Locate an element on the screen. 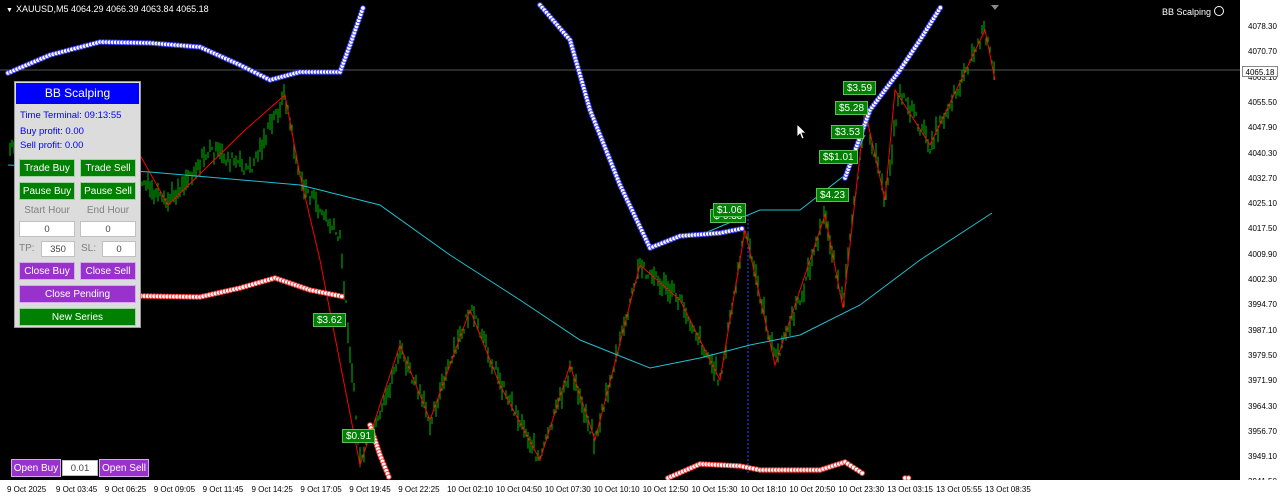 The width and height of the screenshot is (1280, 500). price-tick-label: 4055.50 is located at coordinates (1262, 102).